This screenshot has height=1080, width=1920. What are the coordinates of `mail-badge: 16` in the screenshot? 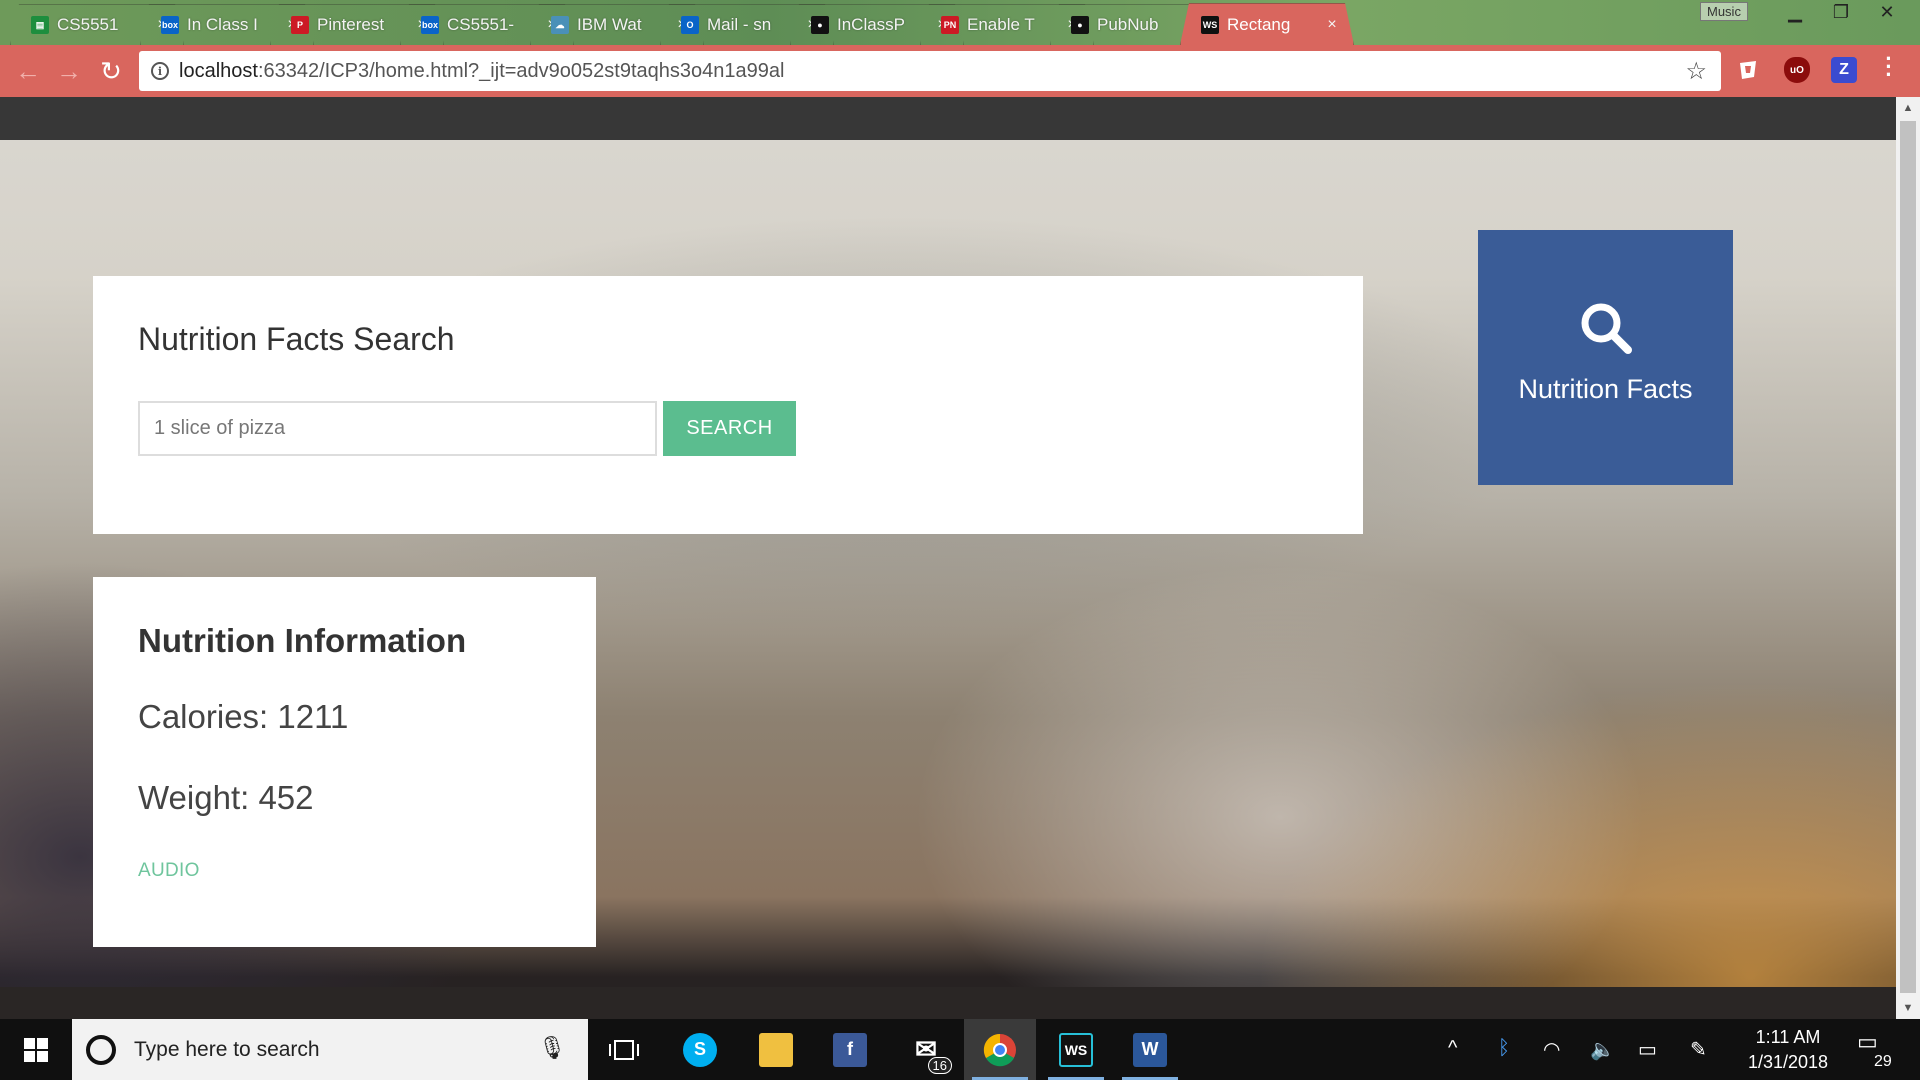 It's located at (939, 1065).